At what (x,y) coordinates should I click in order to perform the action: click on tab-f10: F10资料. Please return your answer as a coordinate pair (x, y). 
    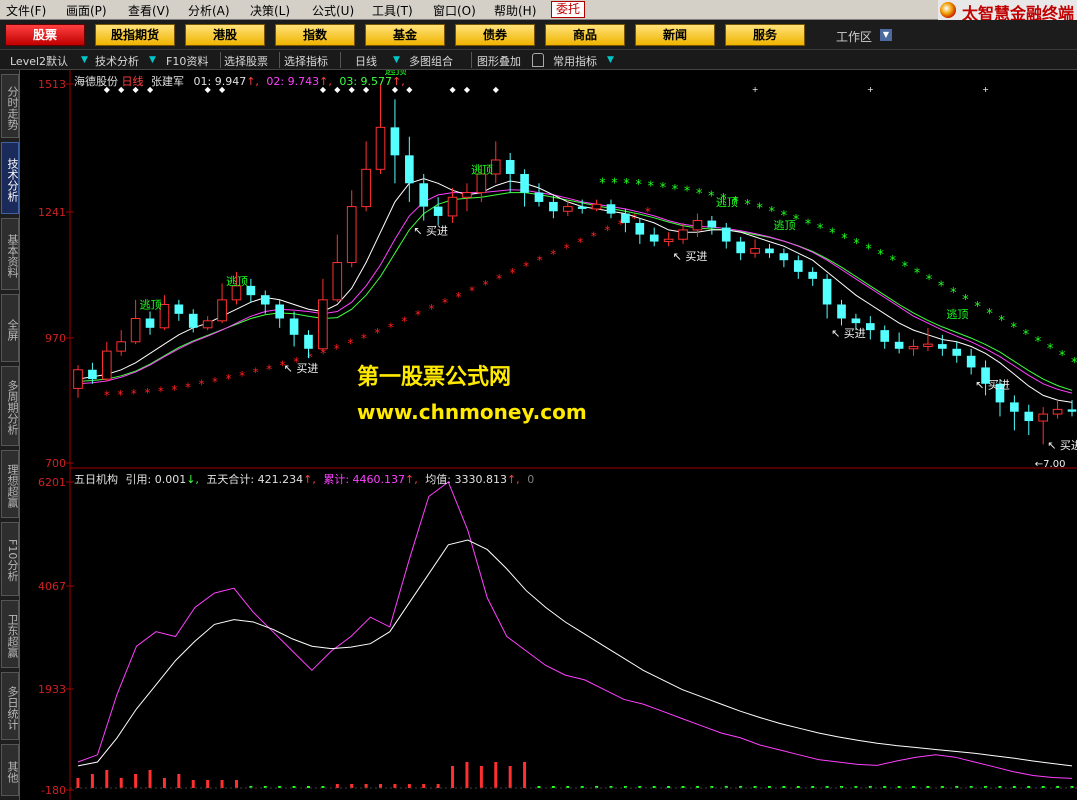
    Looking at the image, I should click on (187, 61).